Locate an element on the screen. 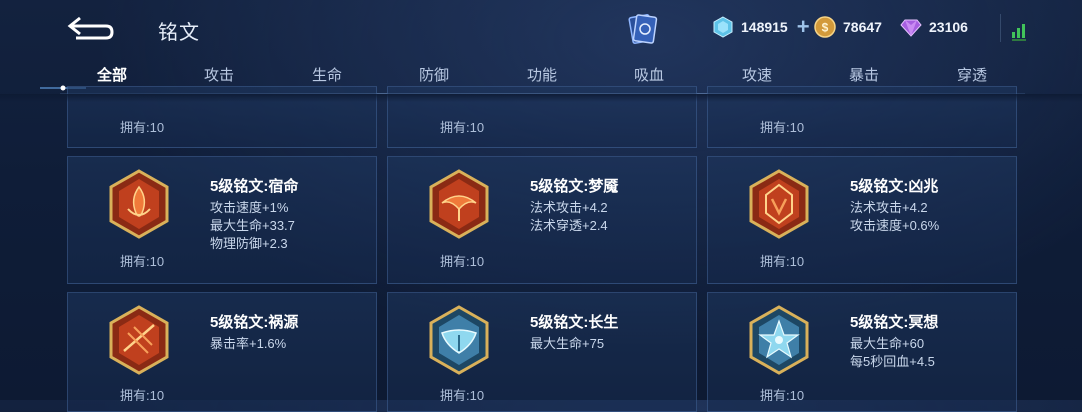 This screenshot has width=1082, height=412. rune-attribute: 最大生命+75 is located at coordinates (567, 343).